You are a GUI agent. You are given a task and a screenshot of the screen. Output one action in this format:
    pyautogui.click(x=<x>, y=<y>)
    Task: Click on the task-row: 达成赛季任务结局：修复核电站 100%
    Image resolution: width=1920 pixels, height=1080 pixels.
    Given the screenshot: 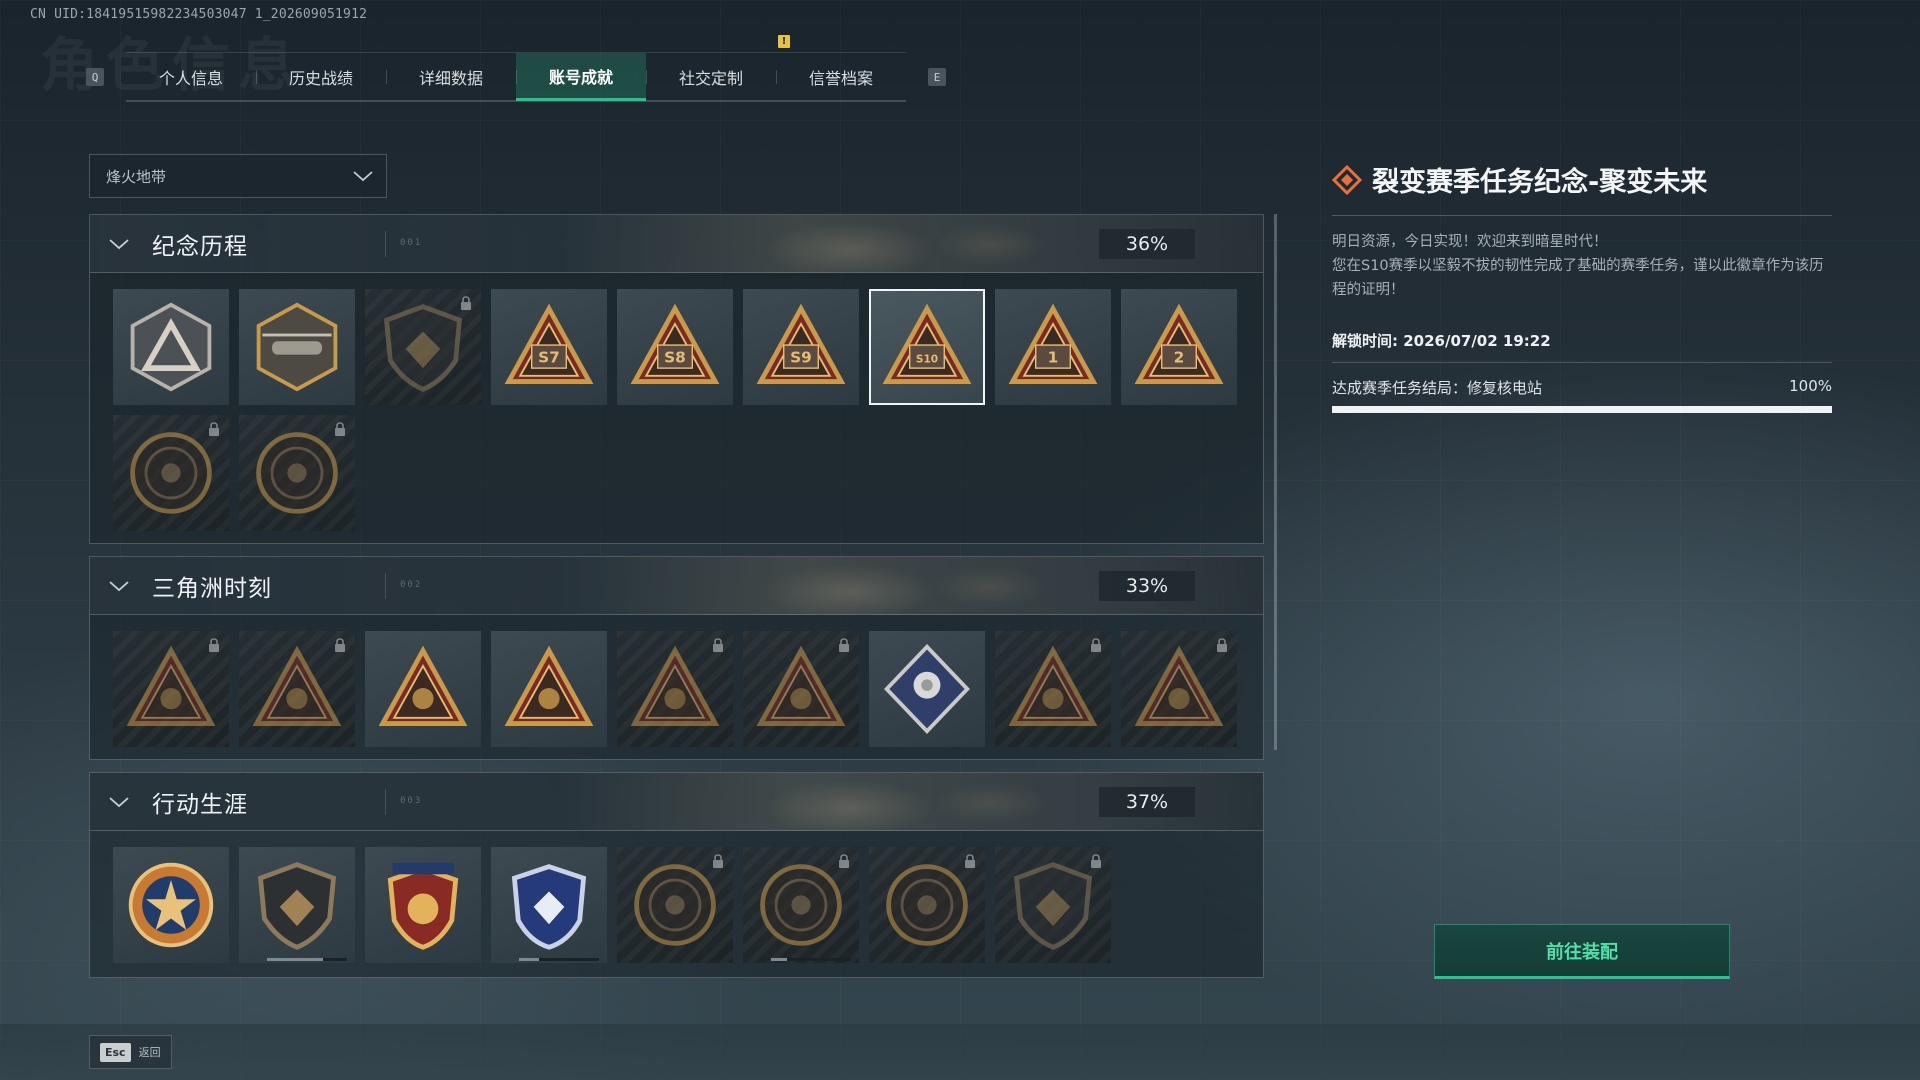 What is the action you would take?
    pyautogui.click(x=1582, y=387)
    